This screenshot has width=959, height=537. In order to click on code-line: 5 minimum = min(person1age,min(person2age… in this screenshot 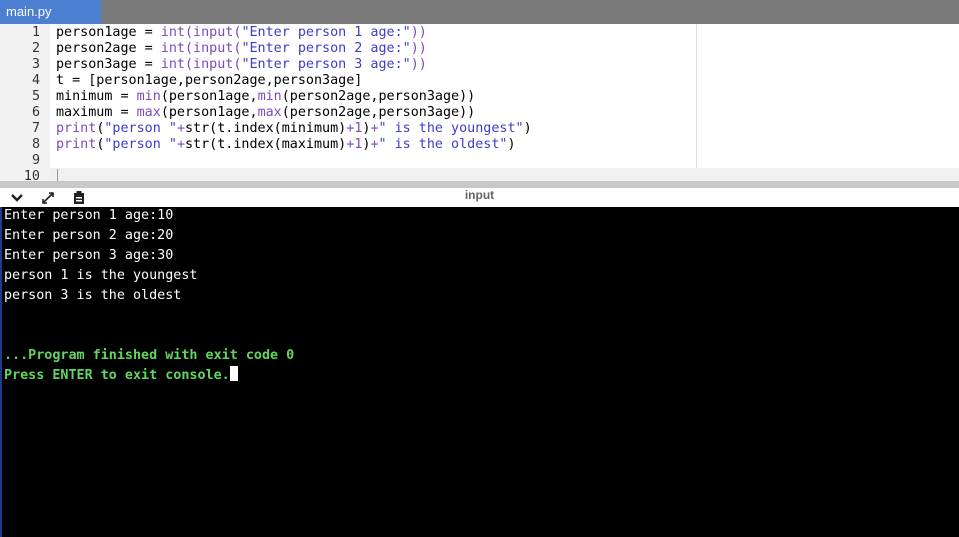, I will do `click(479, 97)`.